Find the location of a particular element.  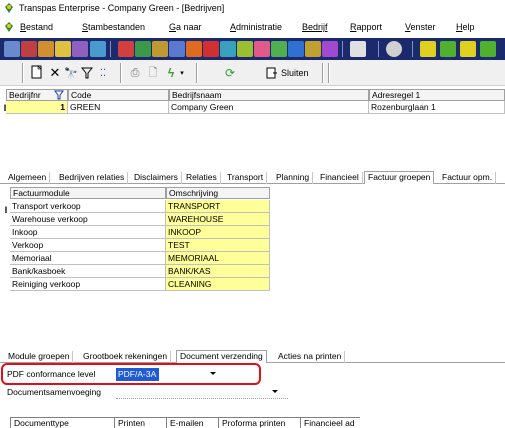

table-cell-factuurmodule: Verkoop is located at coordinates (88, 245).